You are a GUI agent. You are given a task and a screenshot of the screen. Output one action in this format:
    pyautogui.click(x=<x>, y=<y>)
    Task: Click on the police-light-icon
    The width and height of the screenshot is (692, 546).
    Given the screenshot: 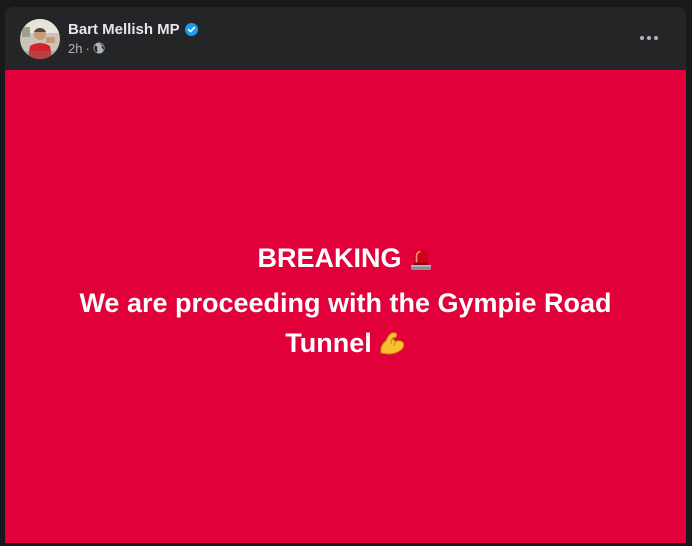 What is the action you would take?
    pyautogui.click(x=421, y=263)
    